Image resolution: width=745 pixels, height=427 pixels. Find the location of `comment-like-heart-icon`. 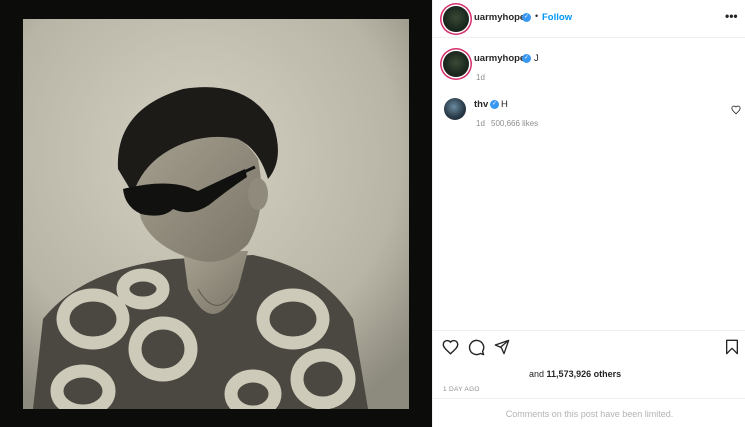

comment-like-heart-icon is located at coordinates (736, 111).